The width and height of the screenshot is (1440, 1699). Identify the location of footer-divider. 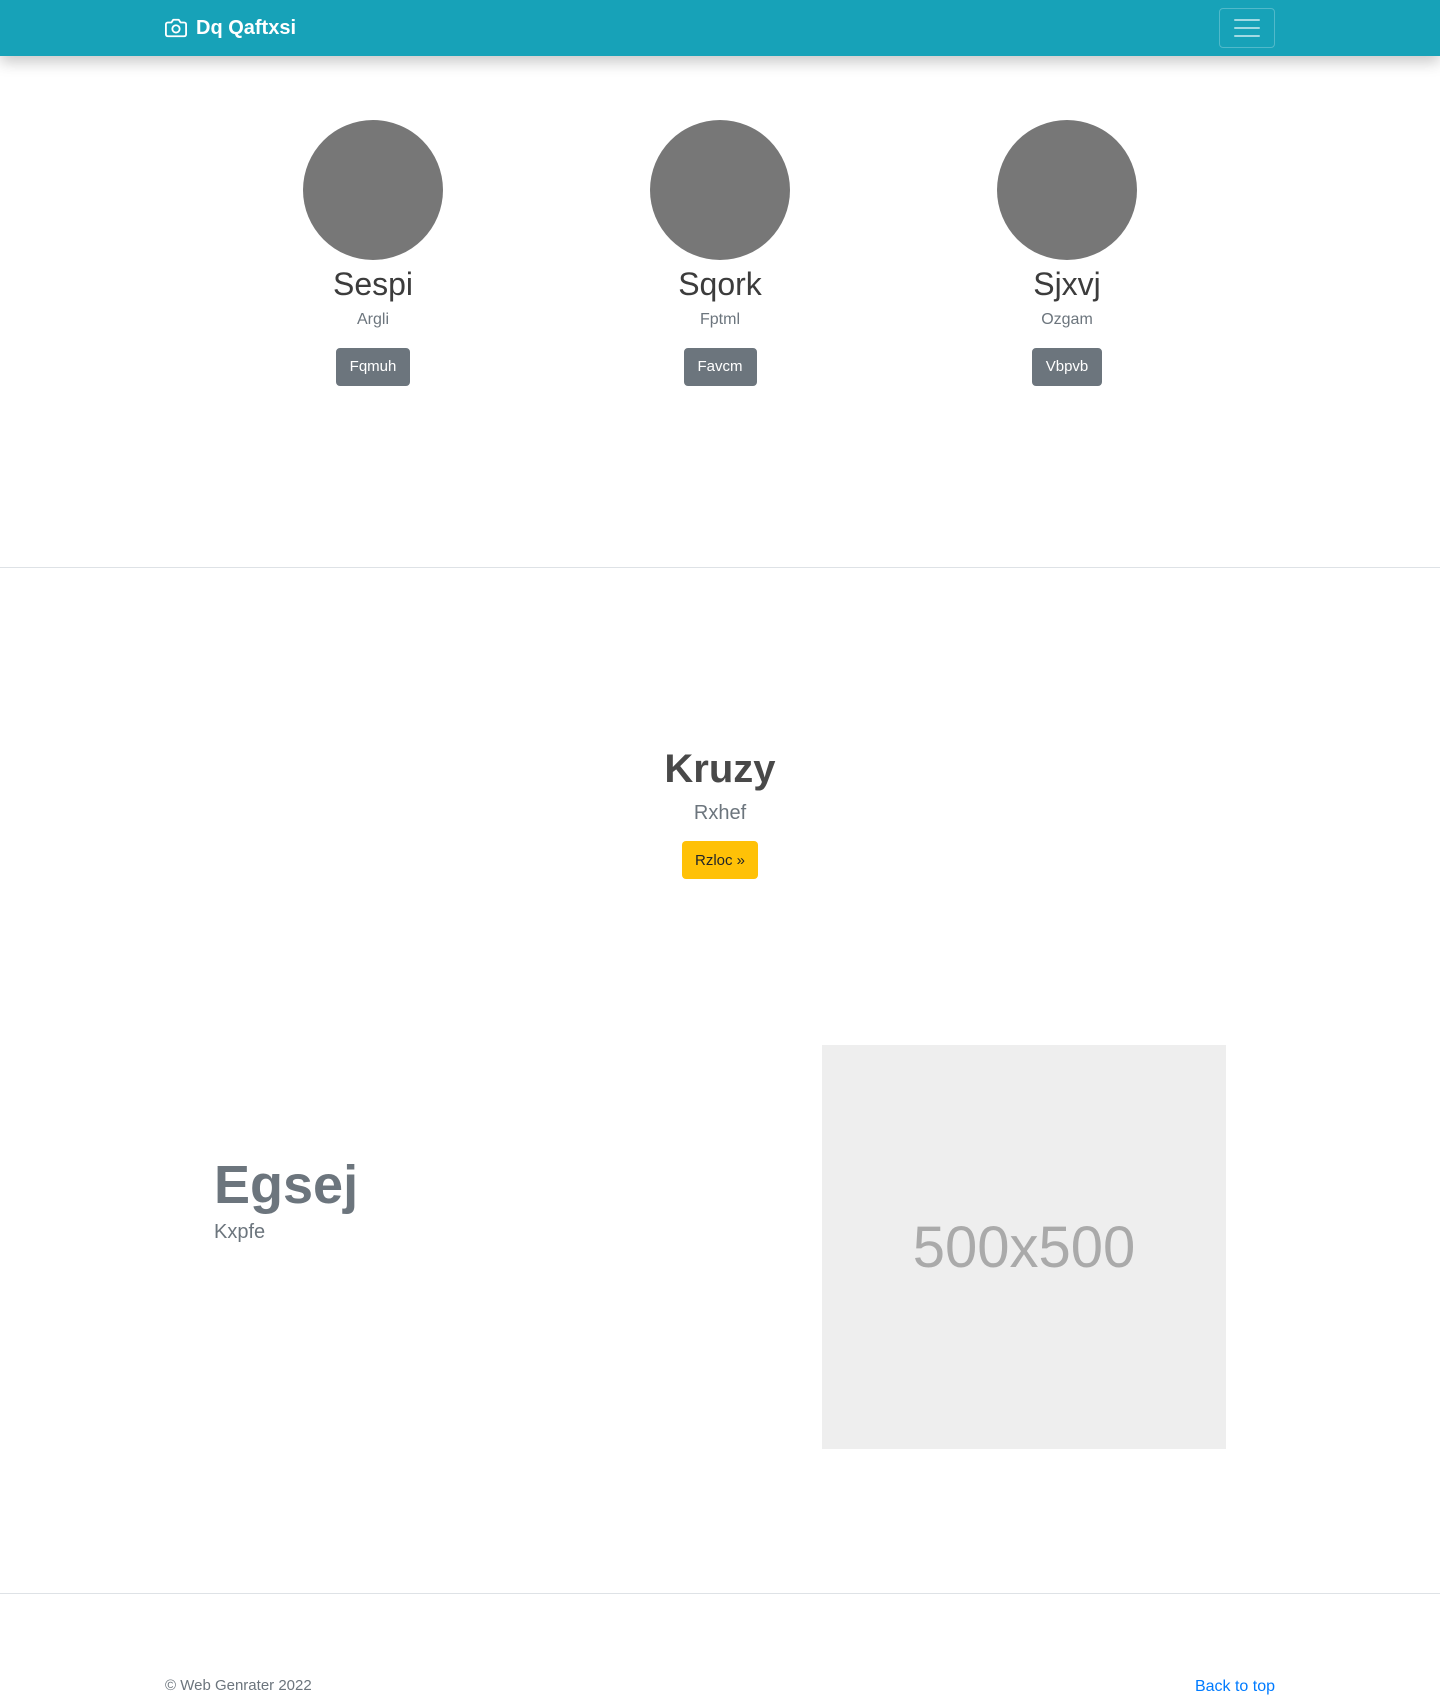
(720, 1593).